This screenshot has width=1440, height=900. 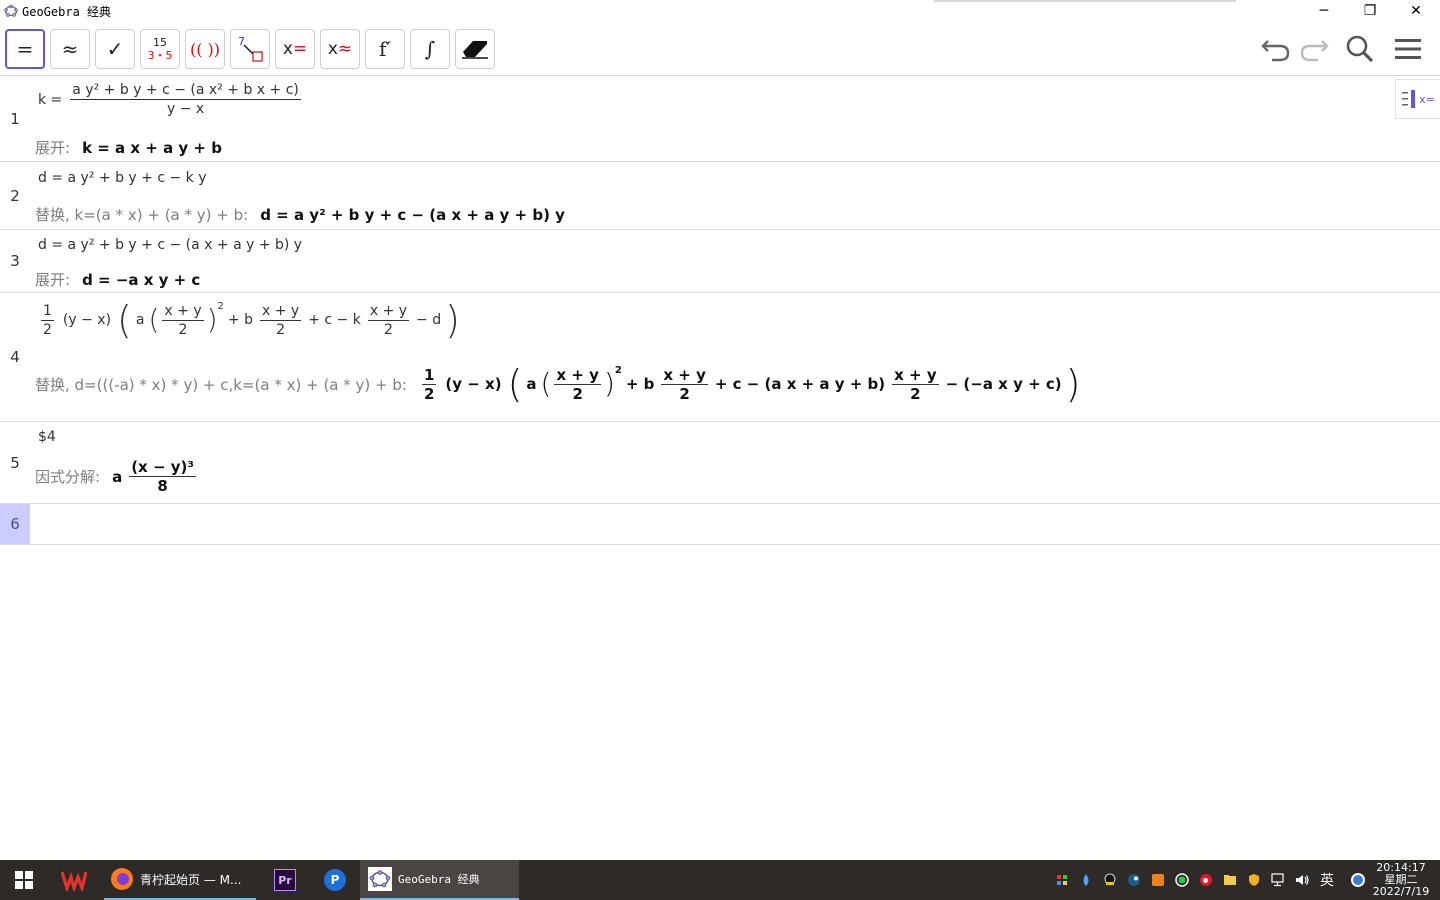 I want to click on start-button, so click(x=24, y=880).